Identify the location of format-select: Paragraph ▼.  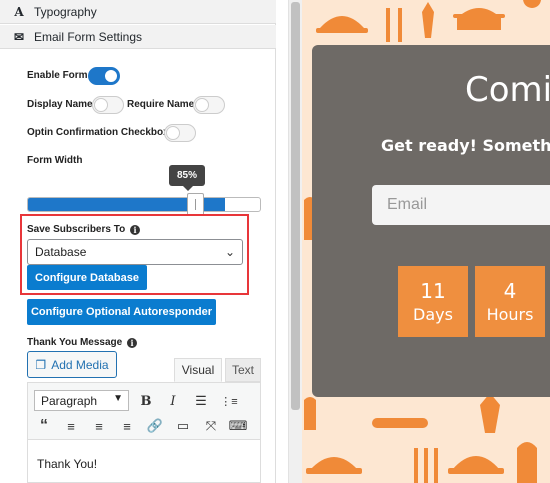
(81, 400).